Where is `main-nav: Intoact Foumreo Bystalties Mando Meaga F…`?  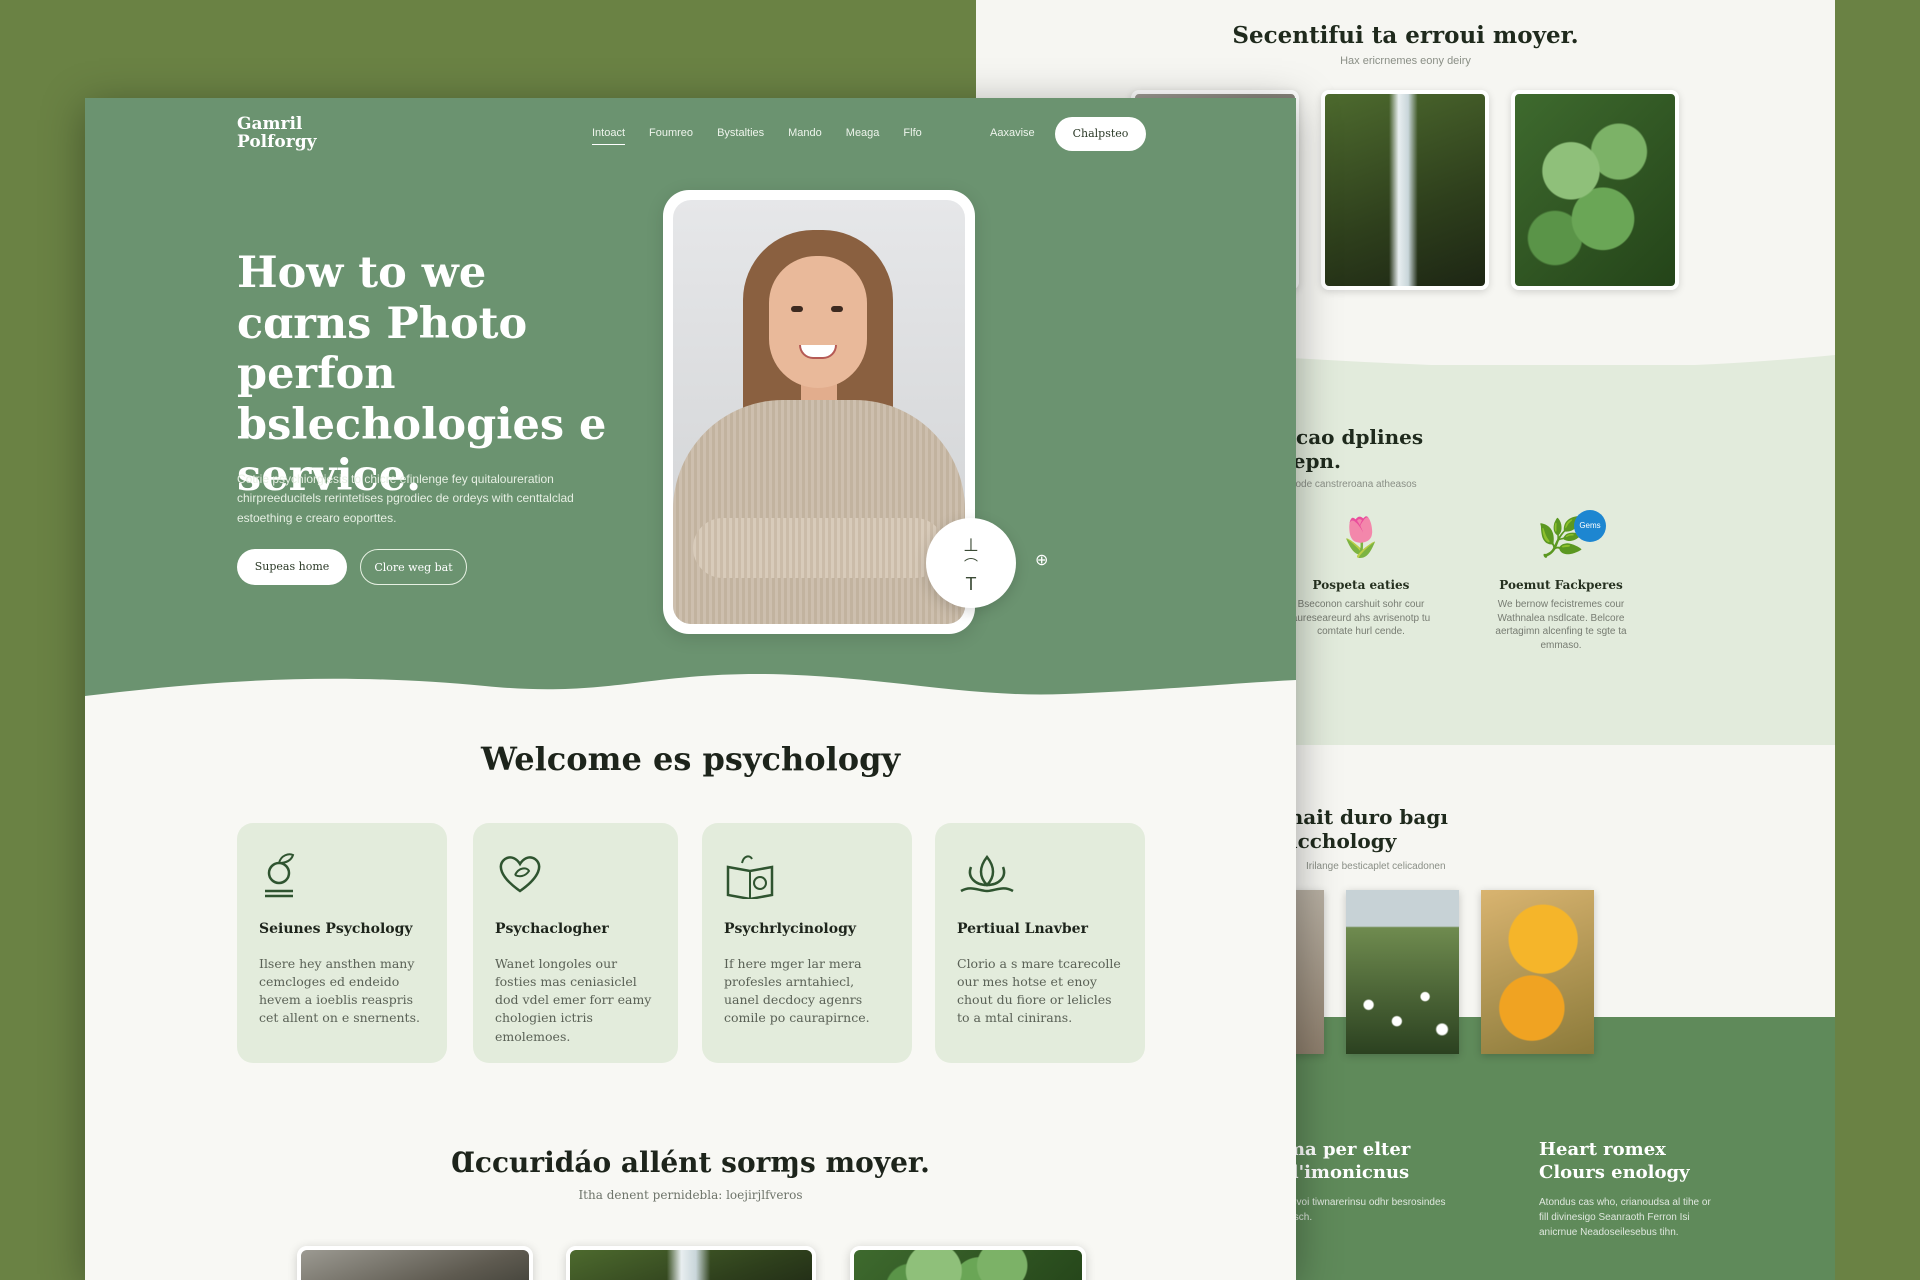
main-nav: Intoact Foumreo Bystalties Mando Meaga F… is located at coordinates (769, 136).